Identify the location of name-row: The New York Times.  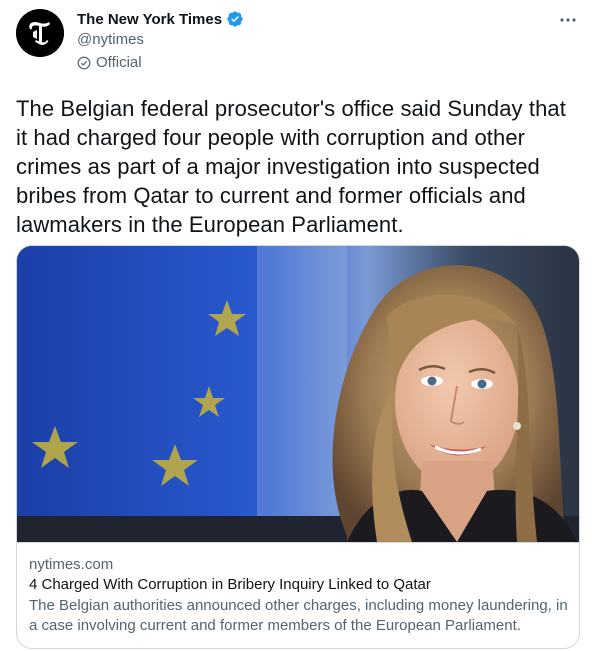
(160, 19).